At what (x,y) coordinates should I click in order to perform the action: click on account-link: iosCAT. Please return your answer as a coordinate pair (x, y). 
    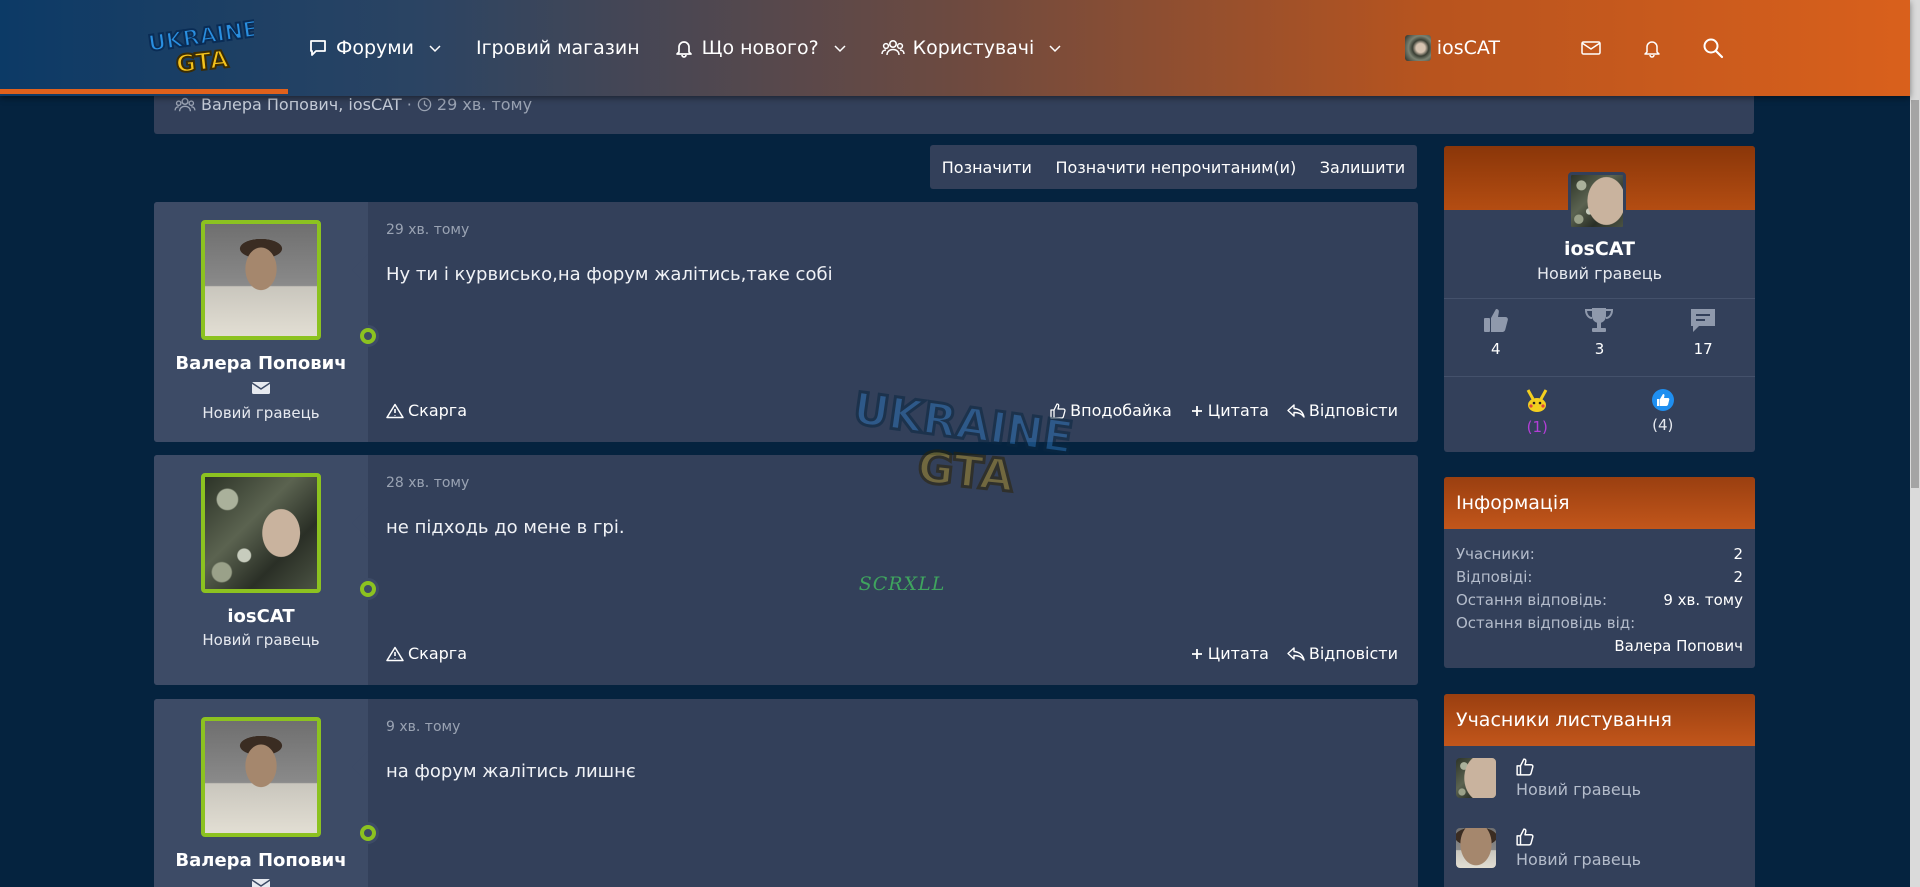
    Looking at the image, I should click on (1452, 48).